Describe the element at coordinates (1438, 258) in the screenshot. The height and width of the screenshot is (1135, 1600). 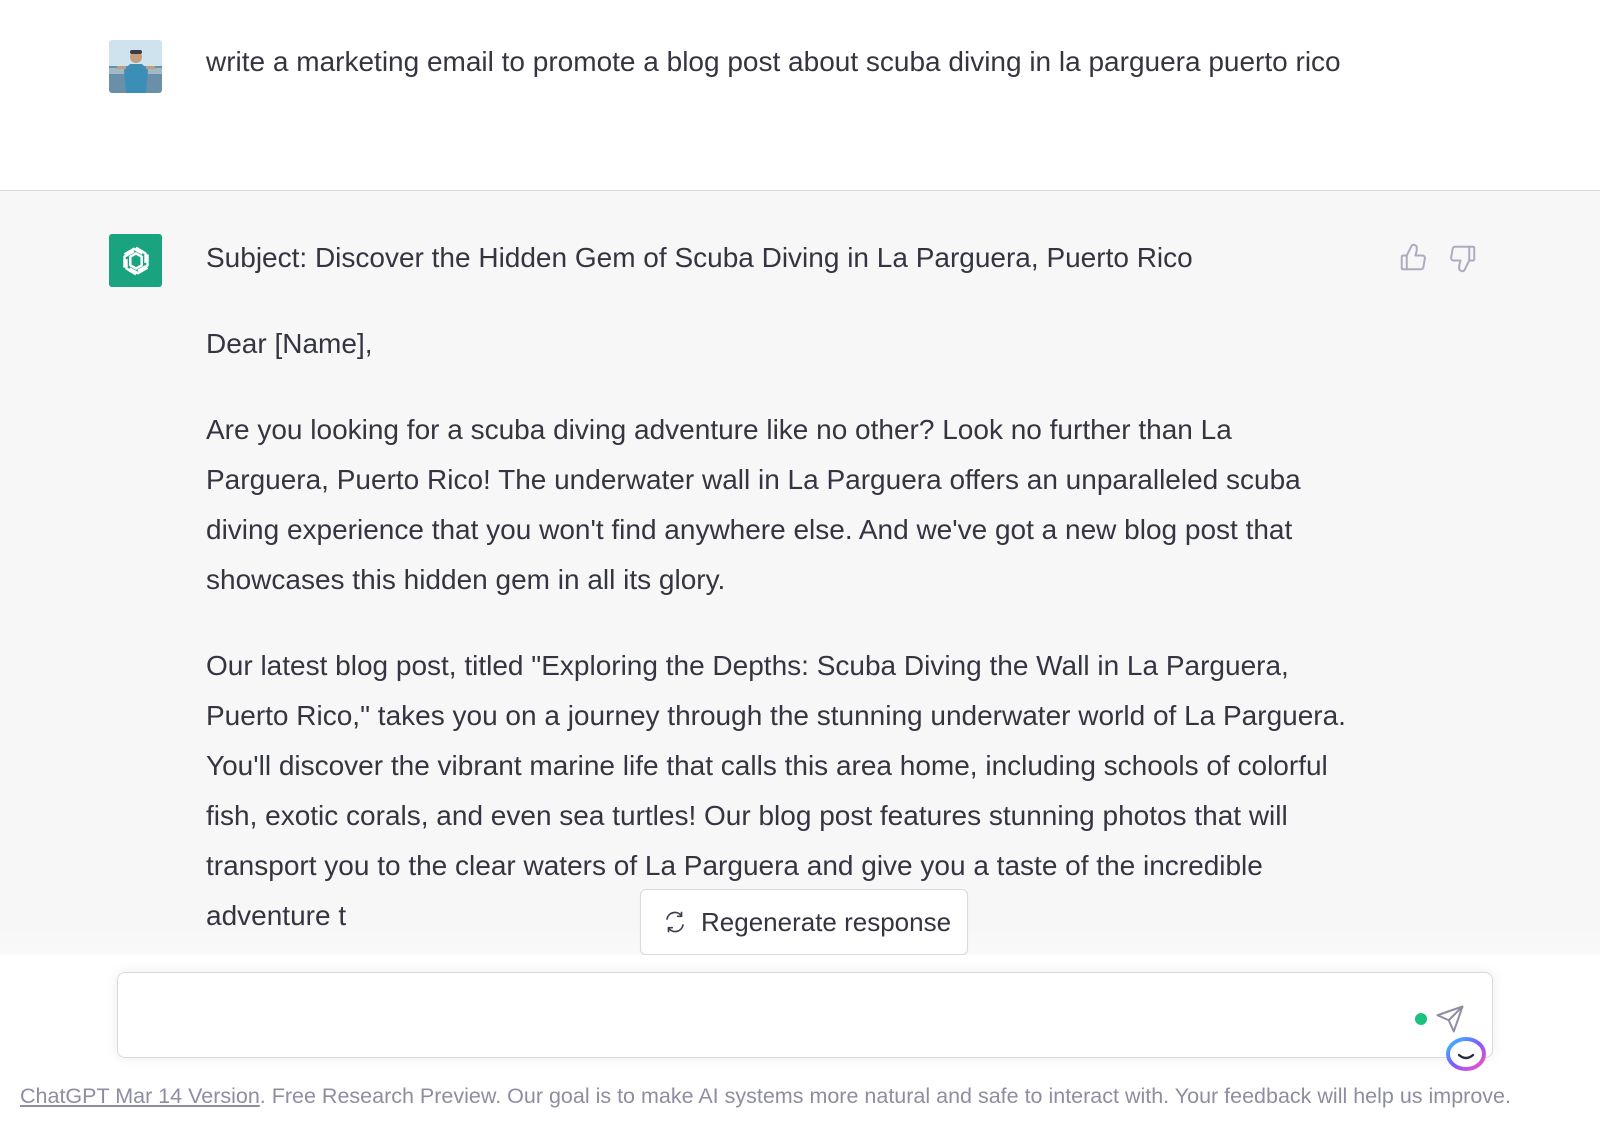
I see `feedback-buttons` at that location.